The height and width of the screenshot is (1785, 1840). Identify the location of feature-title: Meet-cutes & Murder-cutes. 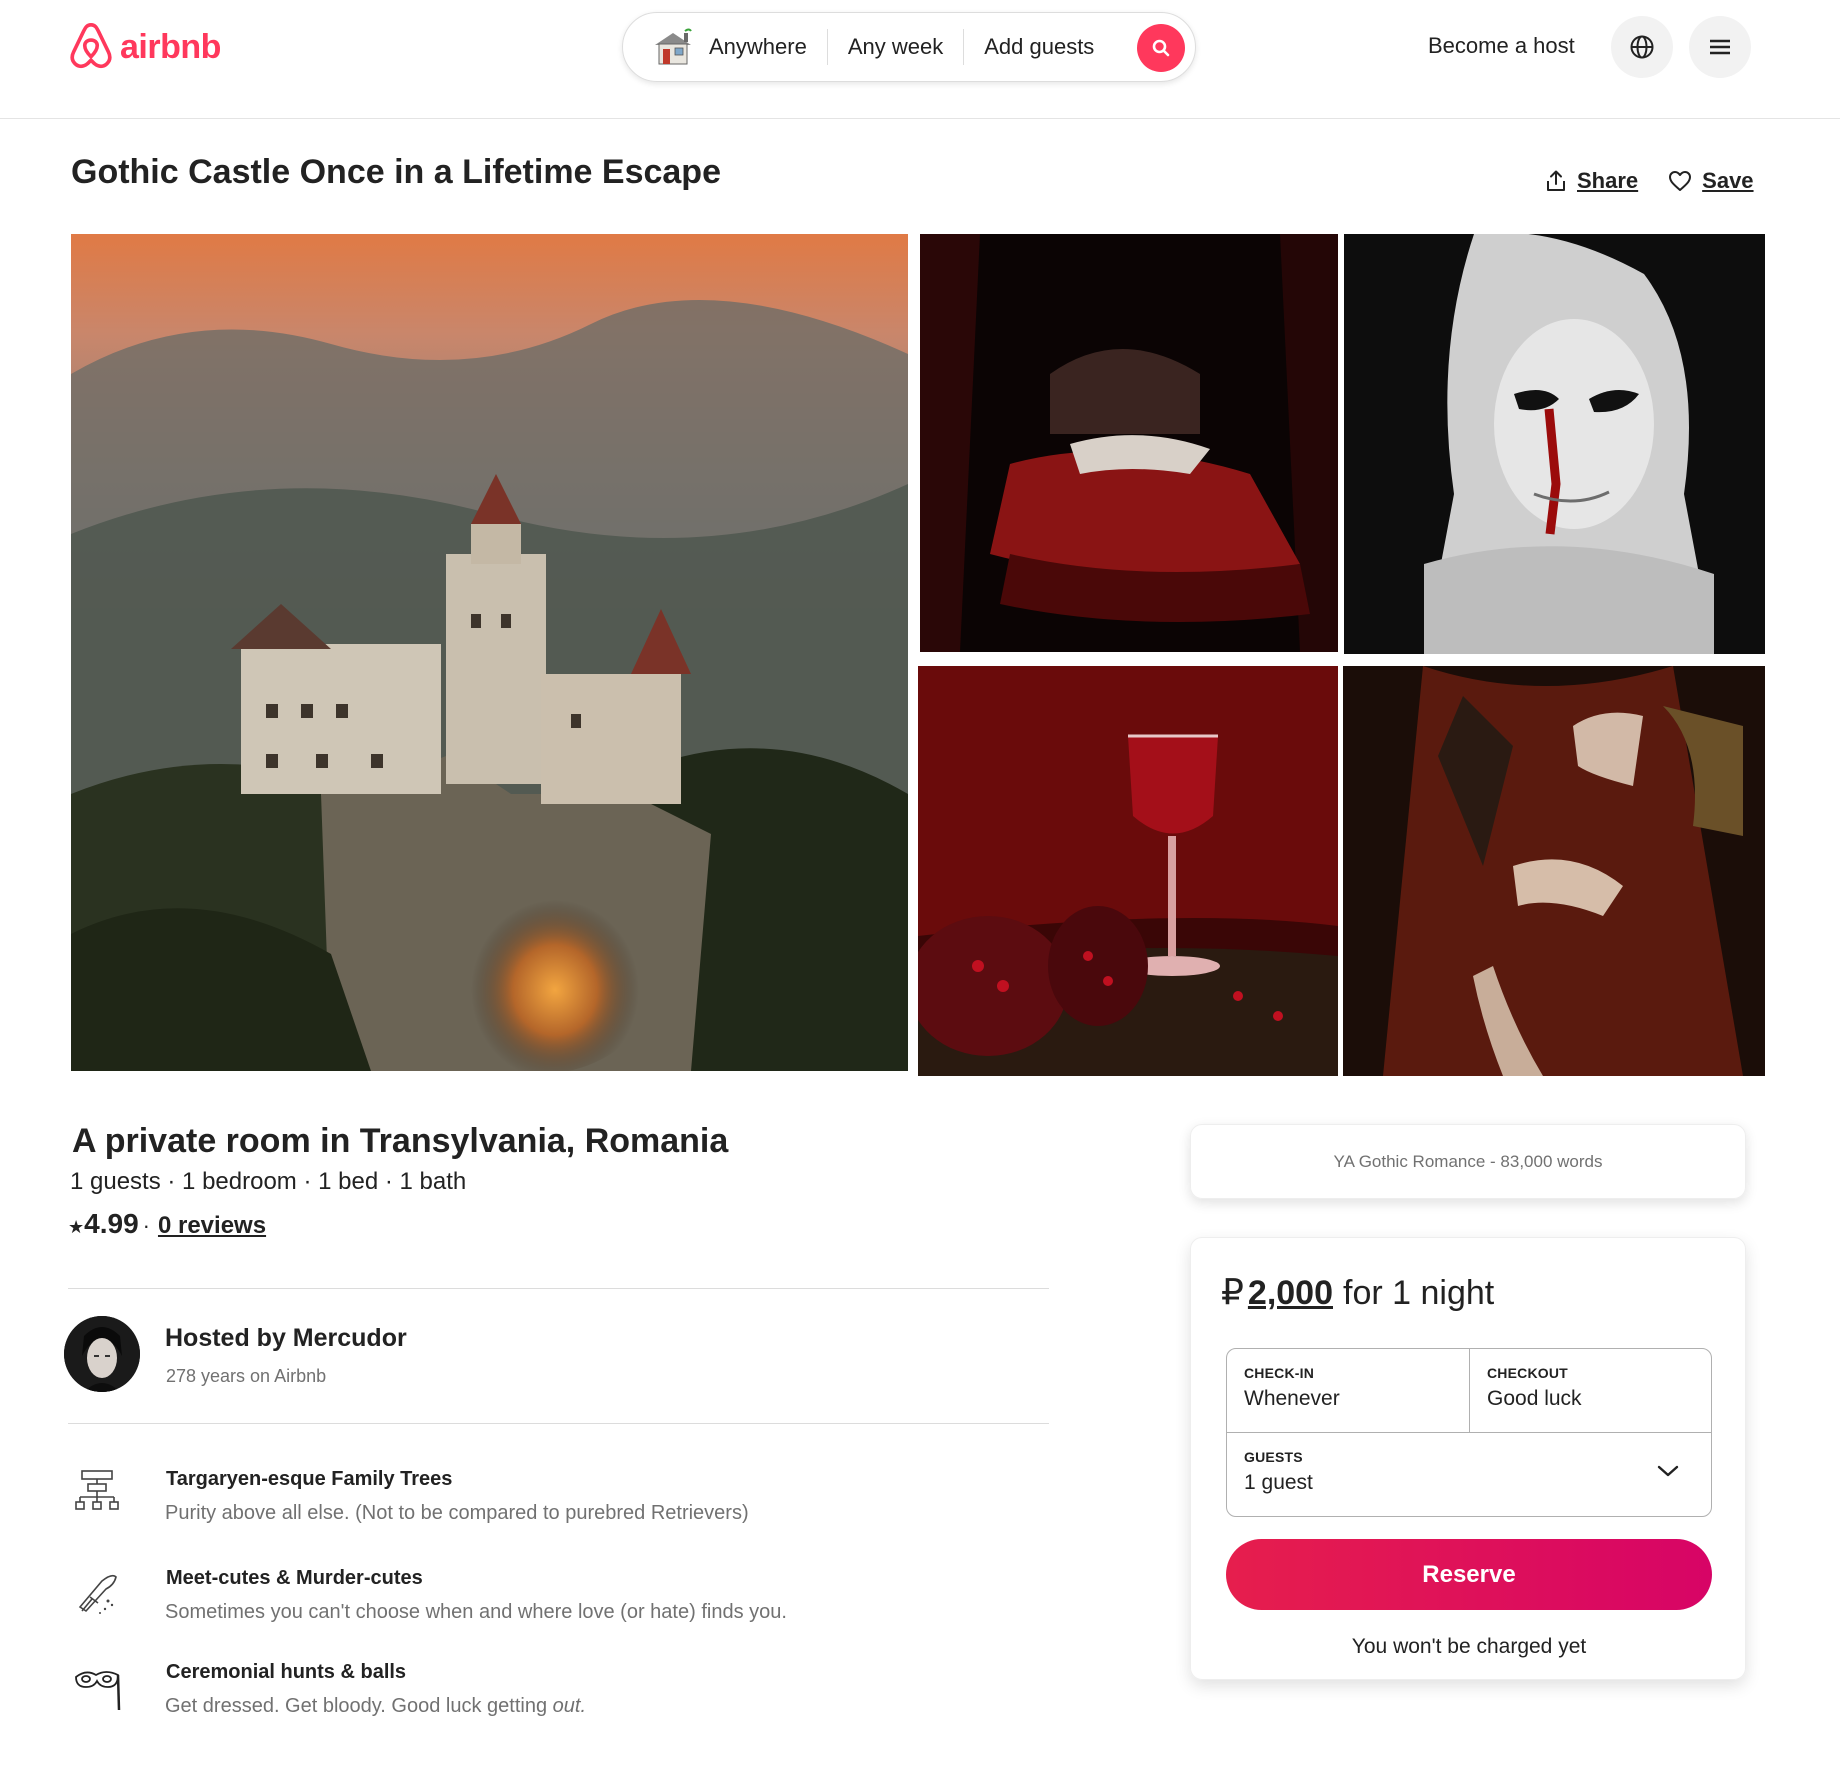
(294, 1578).